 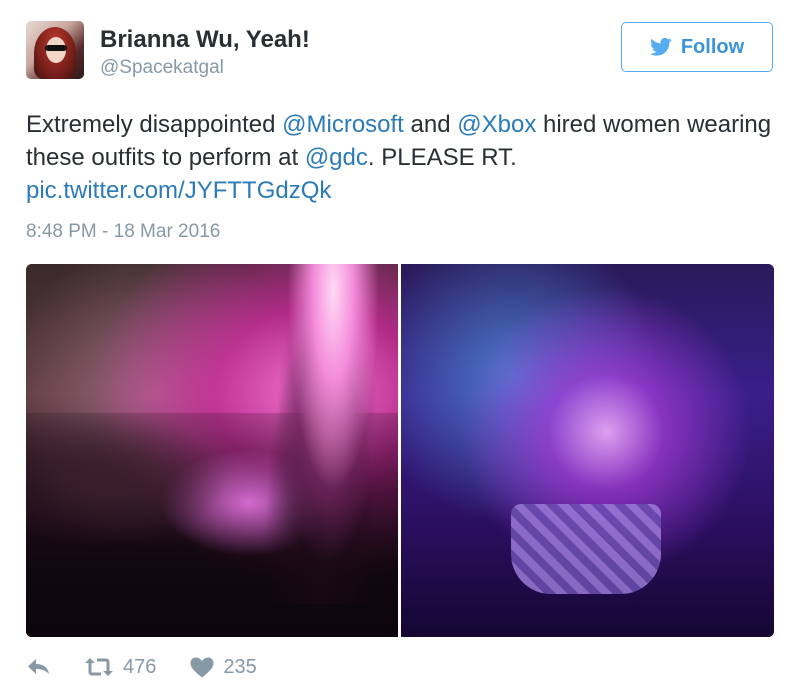 What do you see at coordinates (660, 46) in the screenshot?
I see `twitter-bird-icon` at bounding box center [660, 46].